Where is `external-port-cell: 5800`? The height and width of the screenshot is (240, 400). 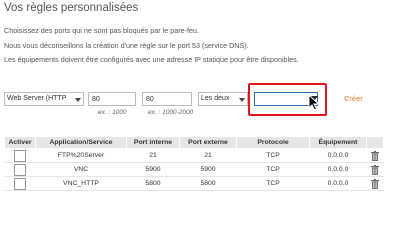
external-port-cell: 5800 is located at coordinates (208, 183).